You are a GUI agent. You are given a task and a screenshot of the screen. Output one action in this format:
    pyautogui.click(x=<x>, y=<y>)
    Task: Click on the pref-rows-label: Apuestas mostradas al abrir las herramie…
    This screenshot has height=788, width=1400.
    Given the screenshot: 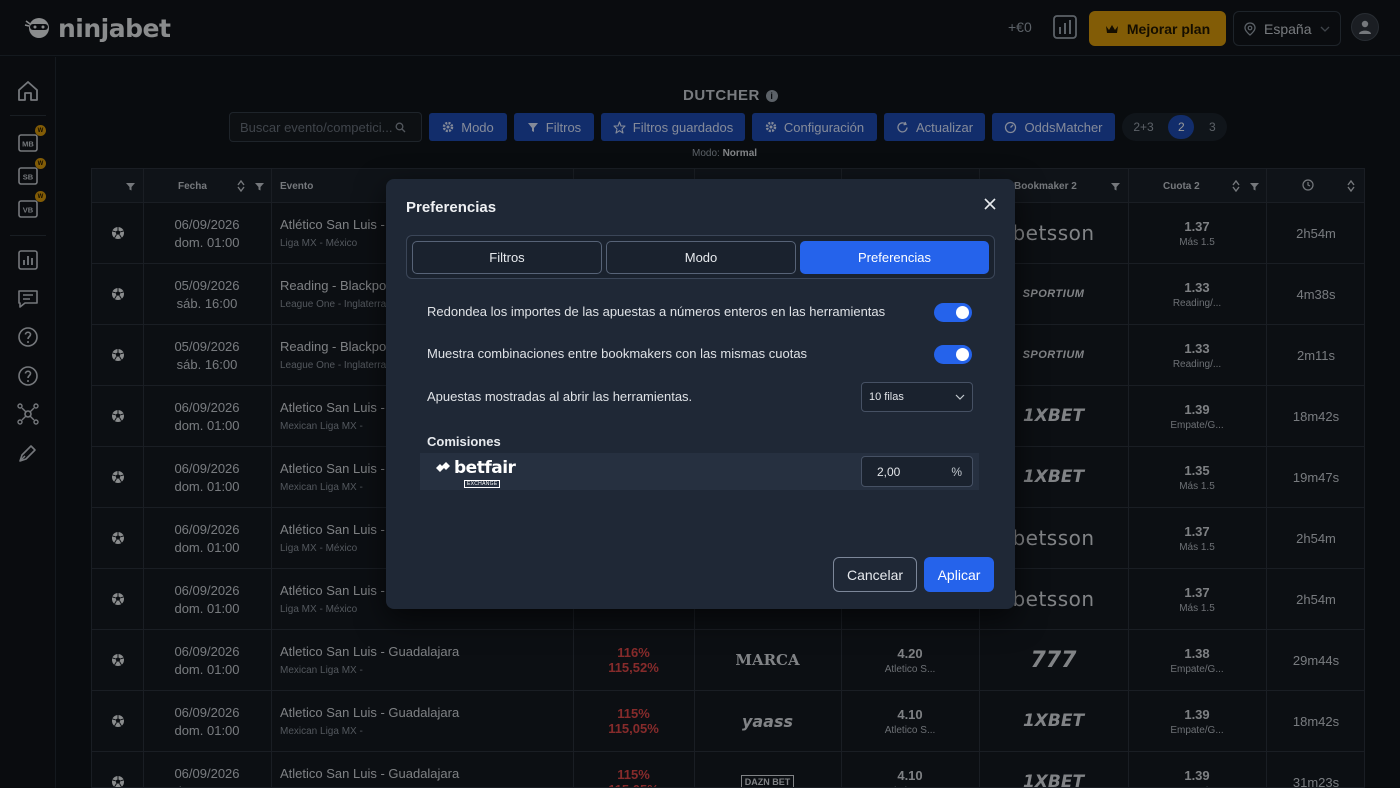 What is the action you would take?
    pyautogui.click(x=560, y=396)
    